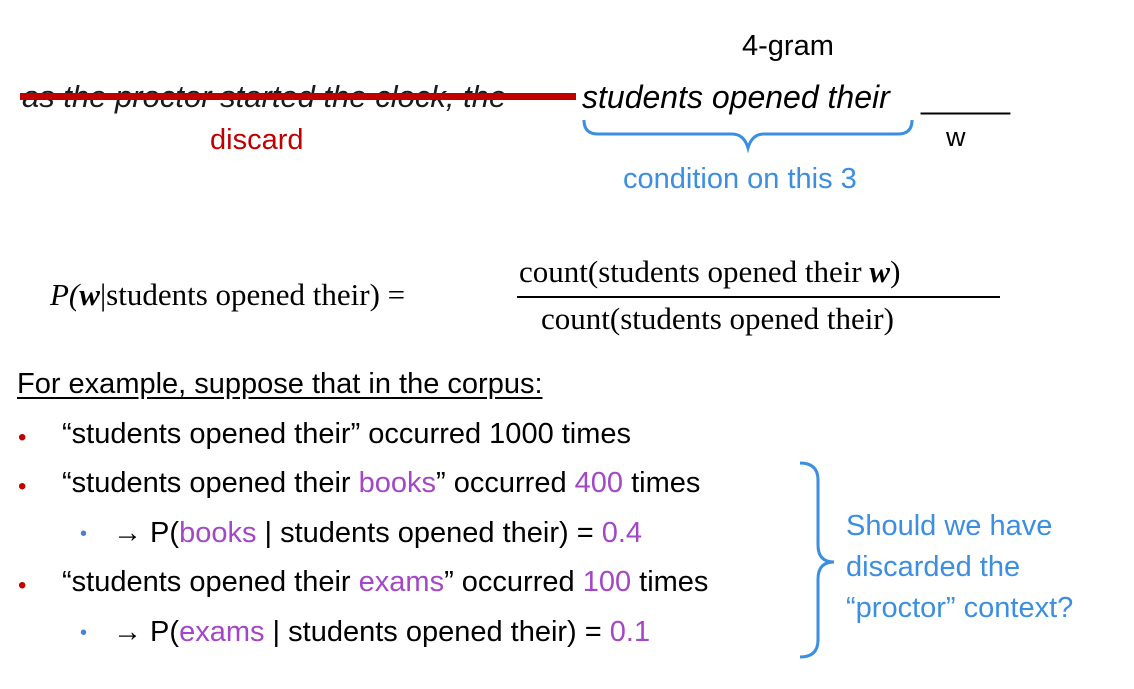 Image resolution: width=1134 pixels, height=689 pixels. What do you see at coordinates (397, 483) in the screenshot?
I see `word-books: books` at bounding box center [397, 483].